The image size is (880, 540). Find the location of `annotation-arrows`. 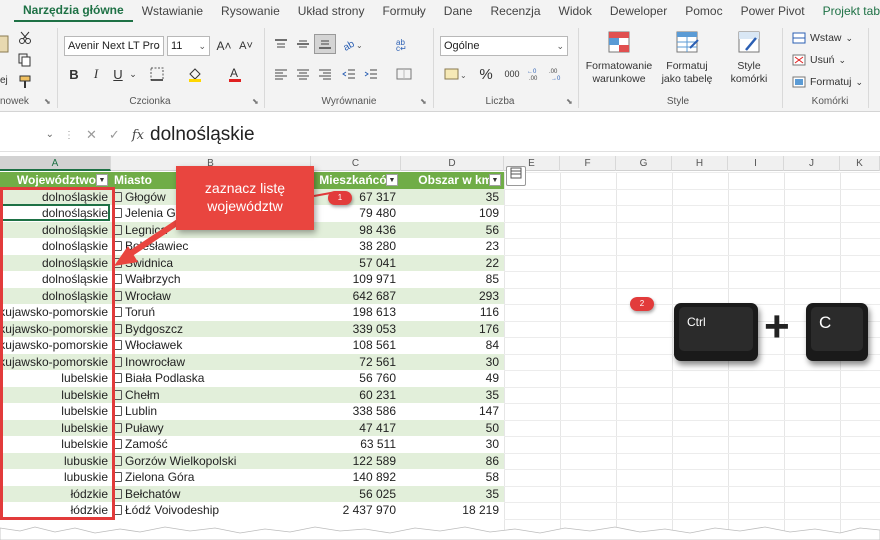

annotation-arrows is located at coordinates (225, 228).